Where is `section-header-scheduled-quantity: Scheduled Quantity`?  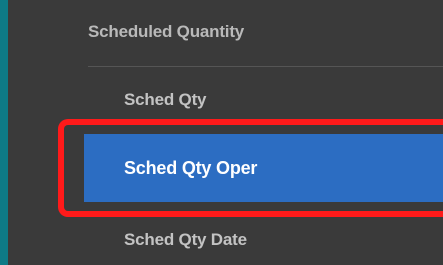
section-header-scheduled-quantity: Scheduled Quantity is located at coordinates (166, 31).